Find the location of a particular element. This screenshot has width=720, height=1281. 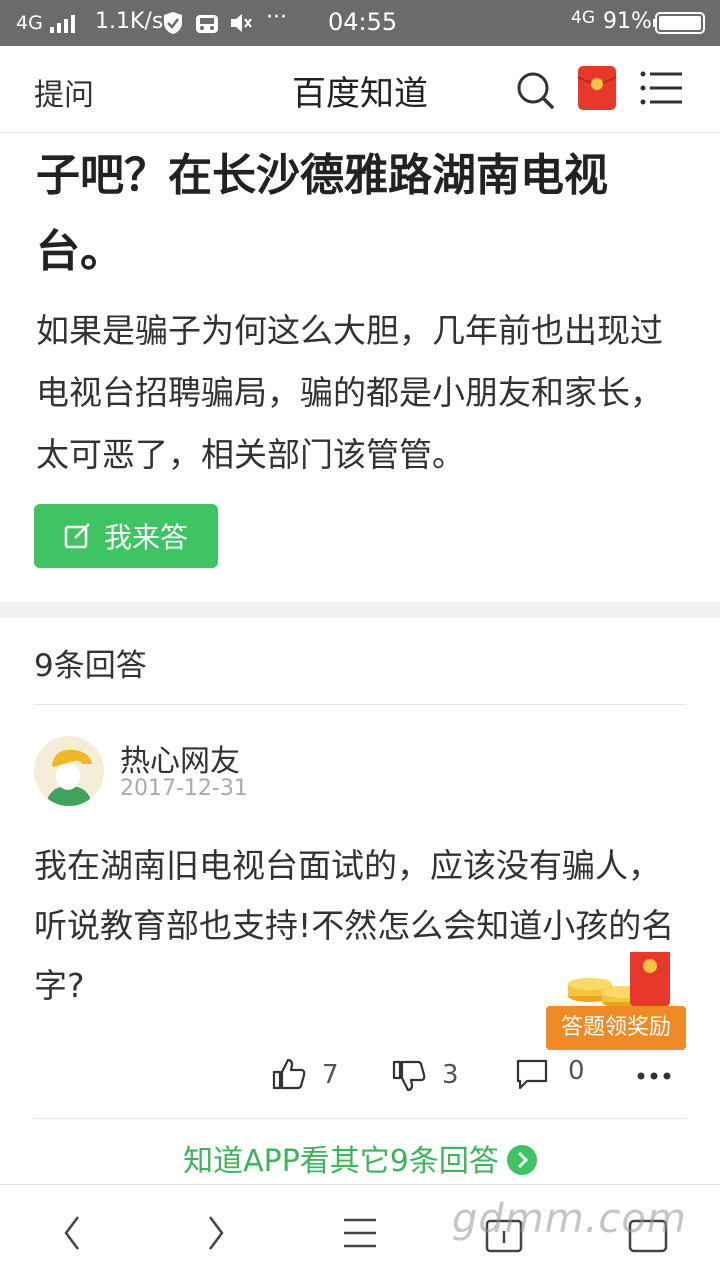

answer-button-label: 我来答 is located at coordinates (145, 537).